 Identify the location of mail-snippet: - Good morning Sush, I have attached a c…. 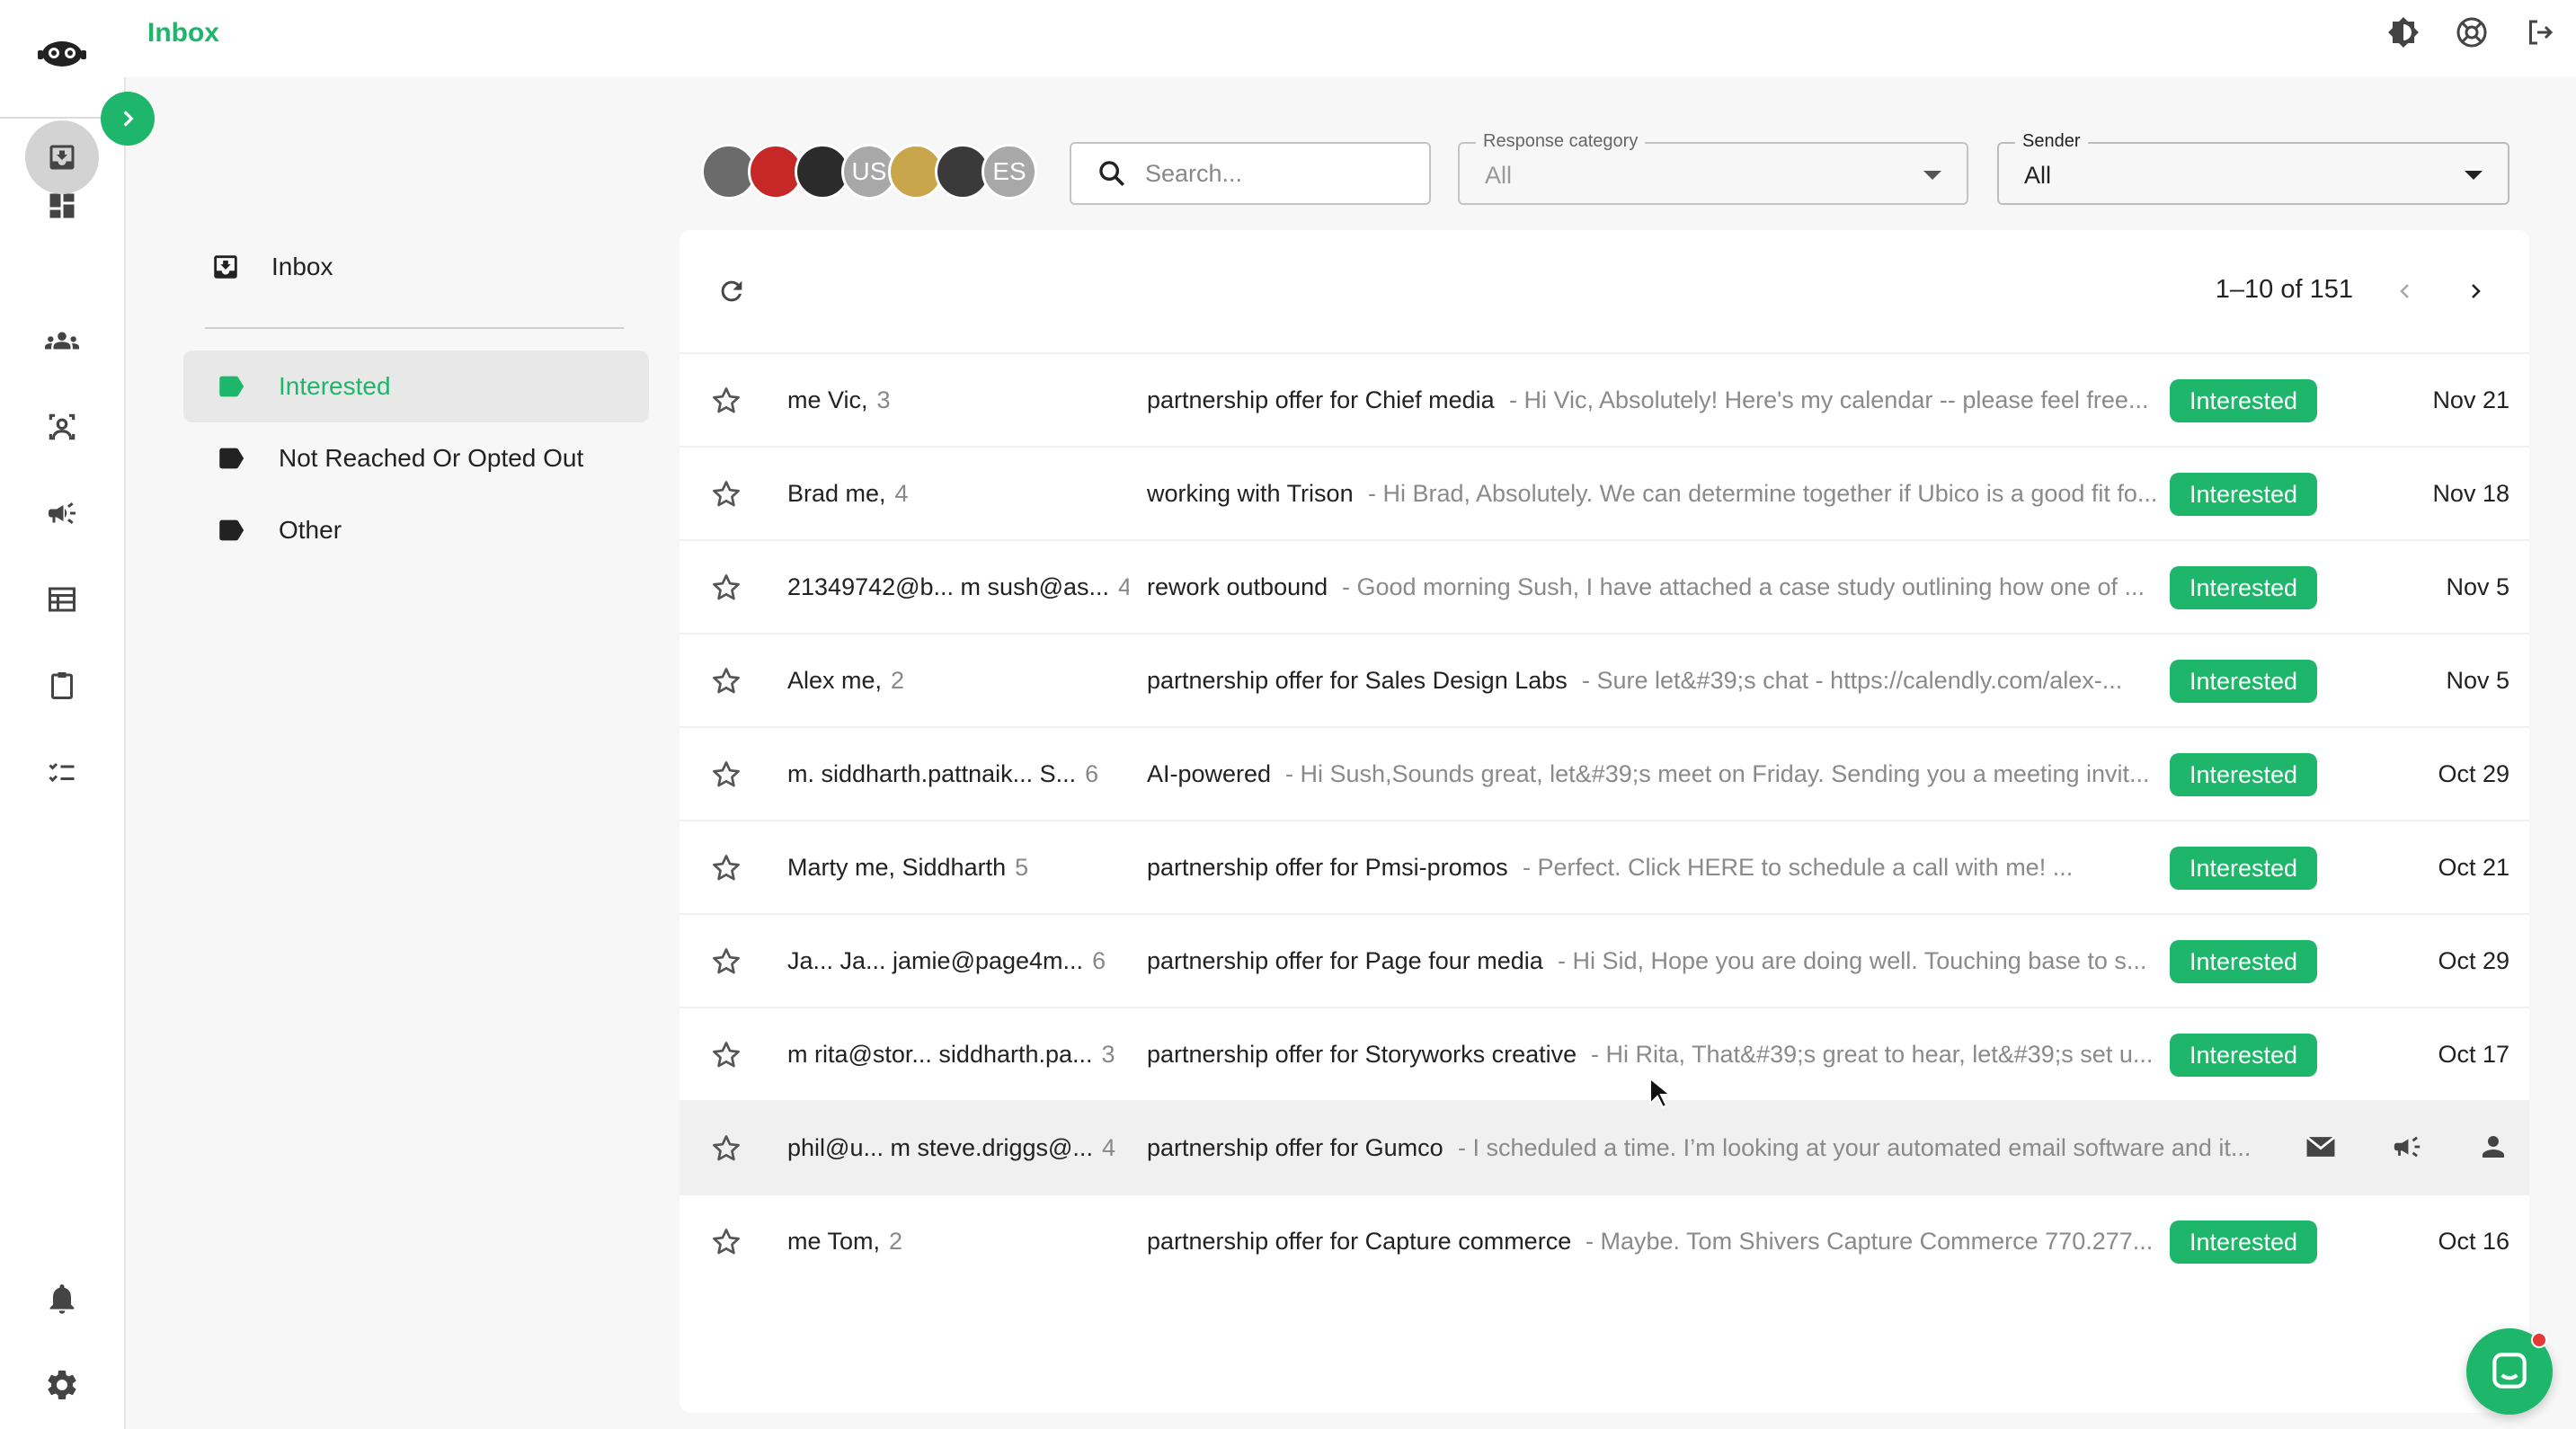
(1750, 587).